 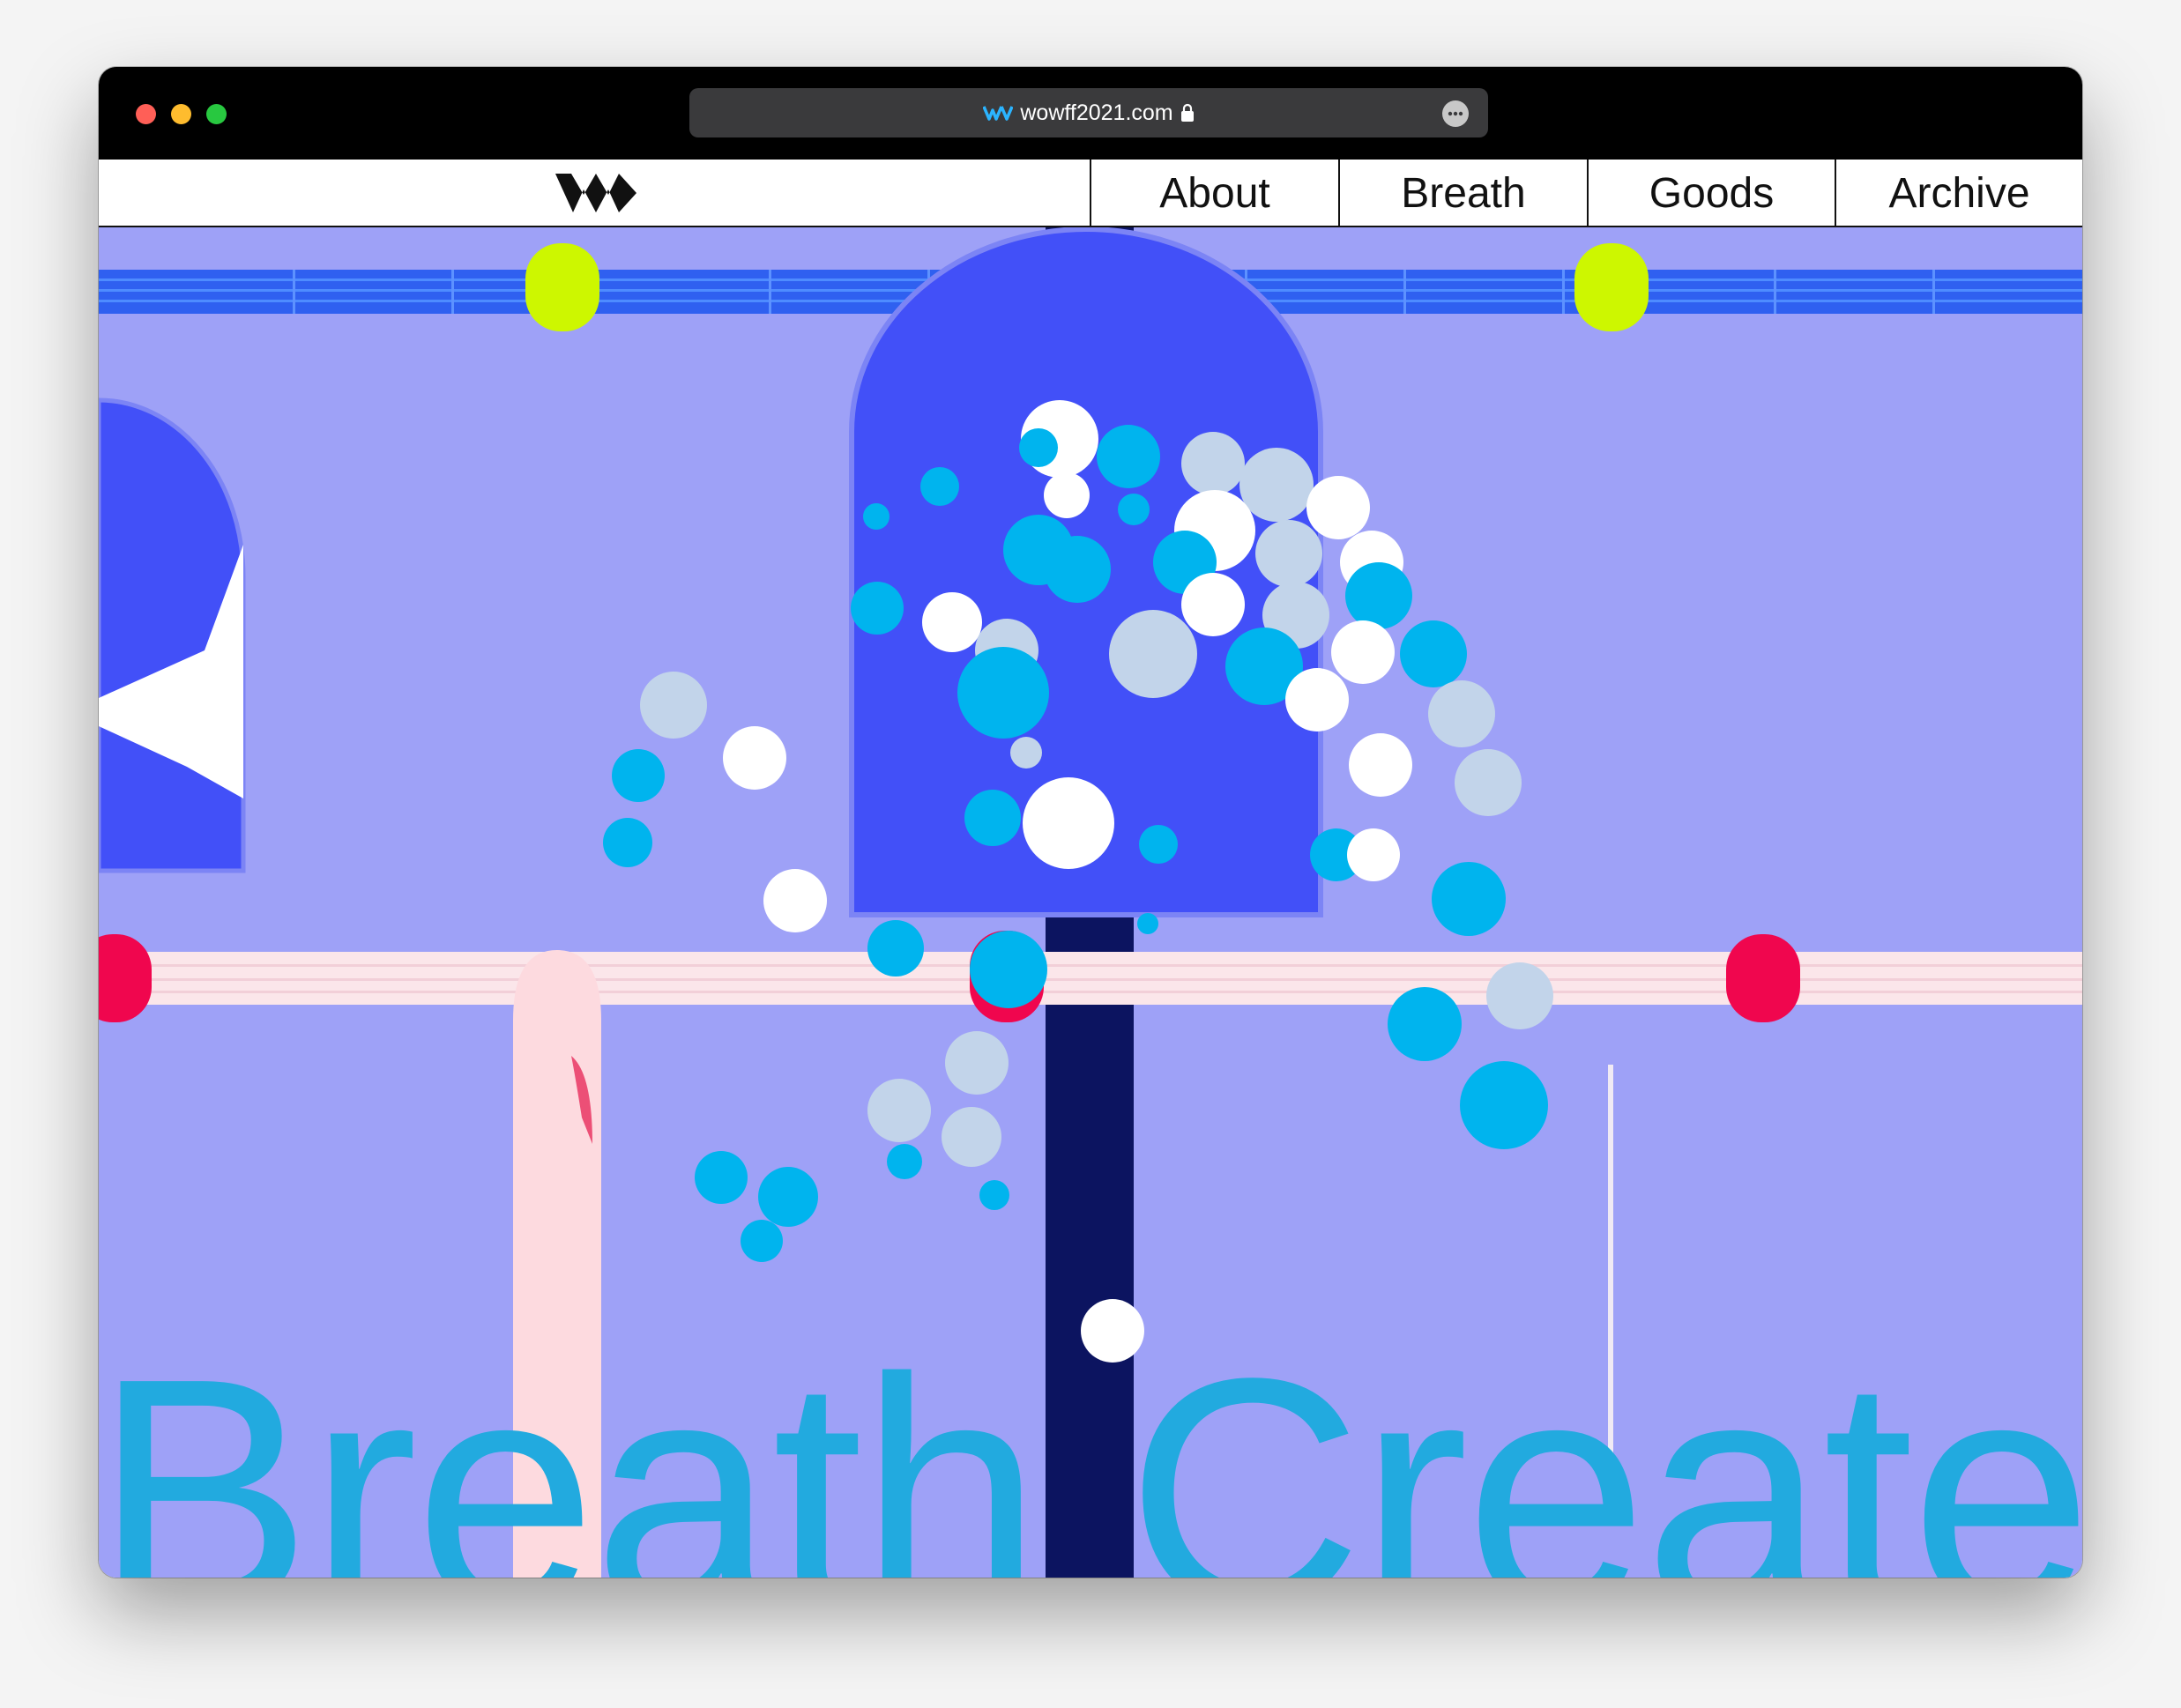 I want to click on site-navbar: About Breath Goods Archive, so click(x=1090, y=194).